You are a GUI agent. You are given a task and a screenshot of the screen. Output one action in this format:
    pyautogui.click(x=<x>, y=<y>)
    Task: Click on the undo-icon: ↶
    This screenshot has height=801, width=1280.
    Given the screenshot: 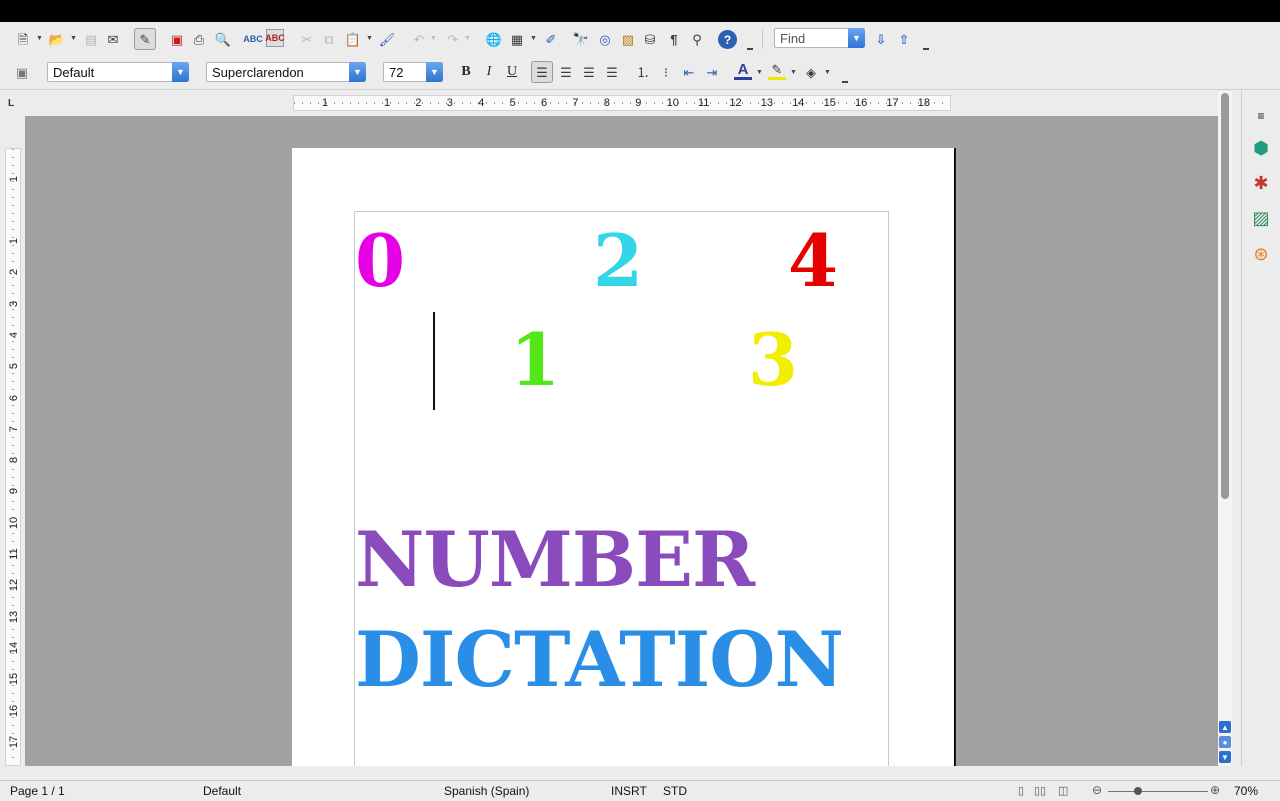 What is the action you would take?
    pyautogui.click(x=419, y=39)
    